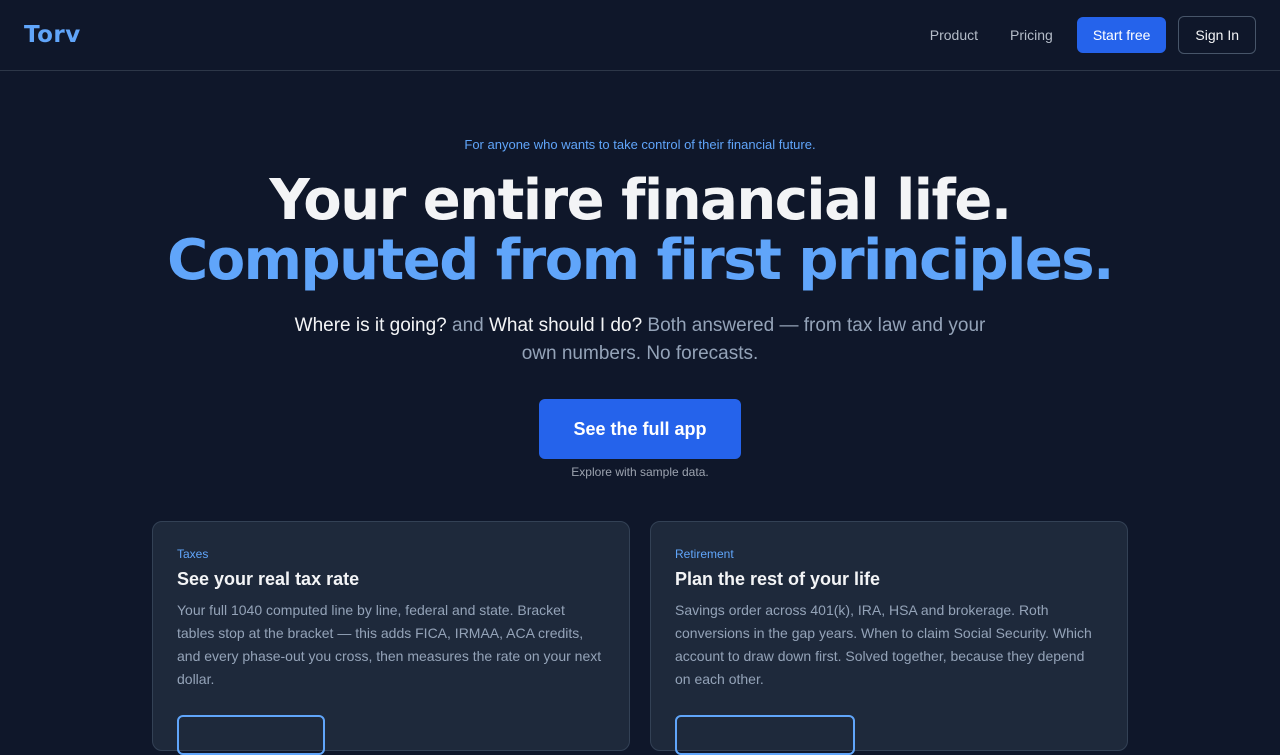 Image resolution: width=1280 pixels, height=755 pixels. I want to click on subtitle-question-2: What should I do?, so click(565, 325).